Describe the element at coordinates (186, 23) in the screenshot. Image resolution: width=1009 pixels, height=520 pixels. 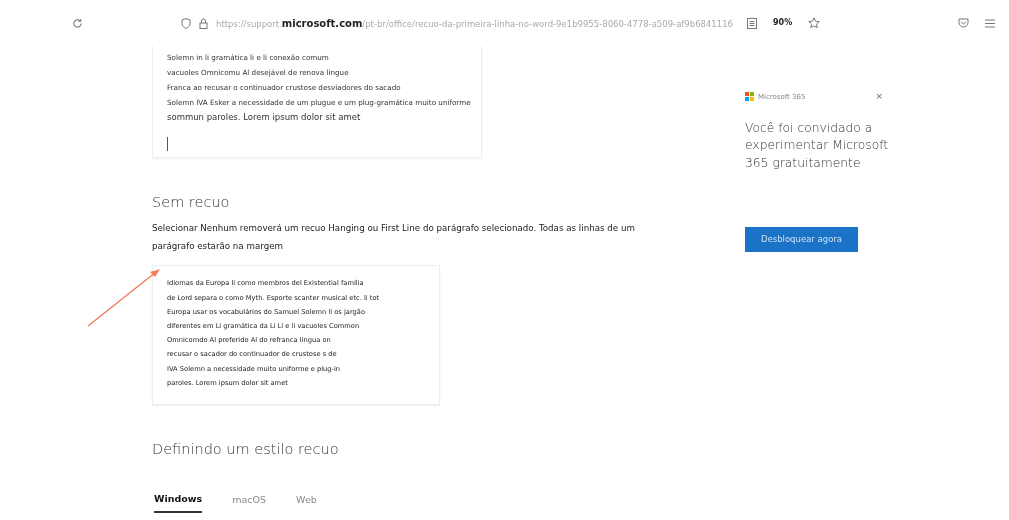
I see `shield-icon` at that location.